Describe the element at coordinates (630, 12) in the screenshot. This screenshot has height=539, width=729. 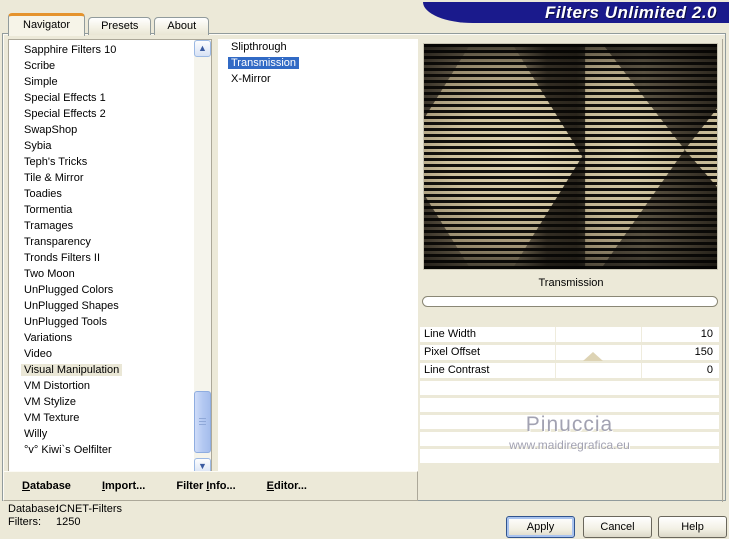
I see `app-title: Filters Unlimited 2.0` at that location.